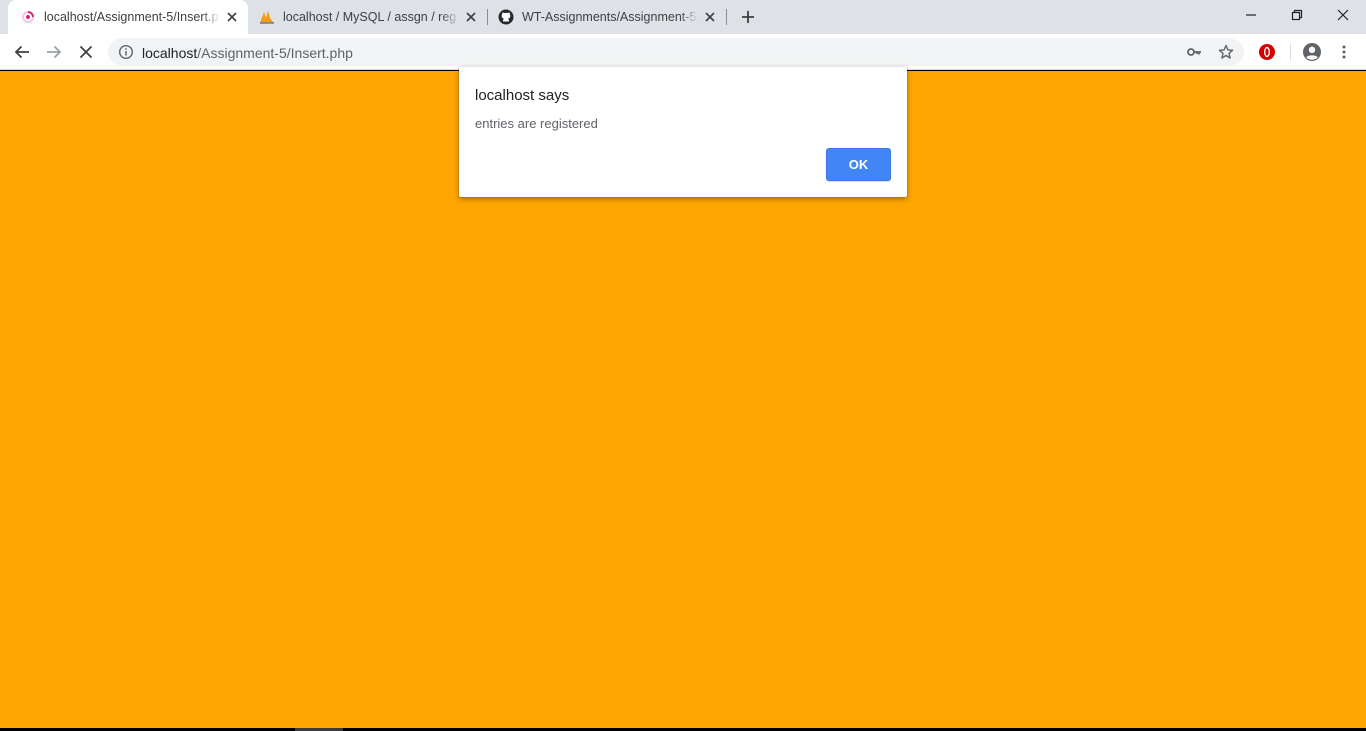 Image resolution: width=1366 pixels, height=731 pixels. Describe the element at coordinates (522, 95) in the screenshot. I see `dialog-heading: localhost says` at that location.